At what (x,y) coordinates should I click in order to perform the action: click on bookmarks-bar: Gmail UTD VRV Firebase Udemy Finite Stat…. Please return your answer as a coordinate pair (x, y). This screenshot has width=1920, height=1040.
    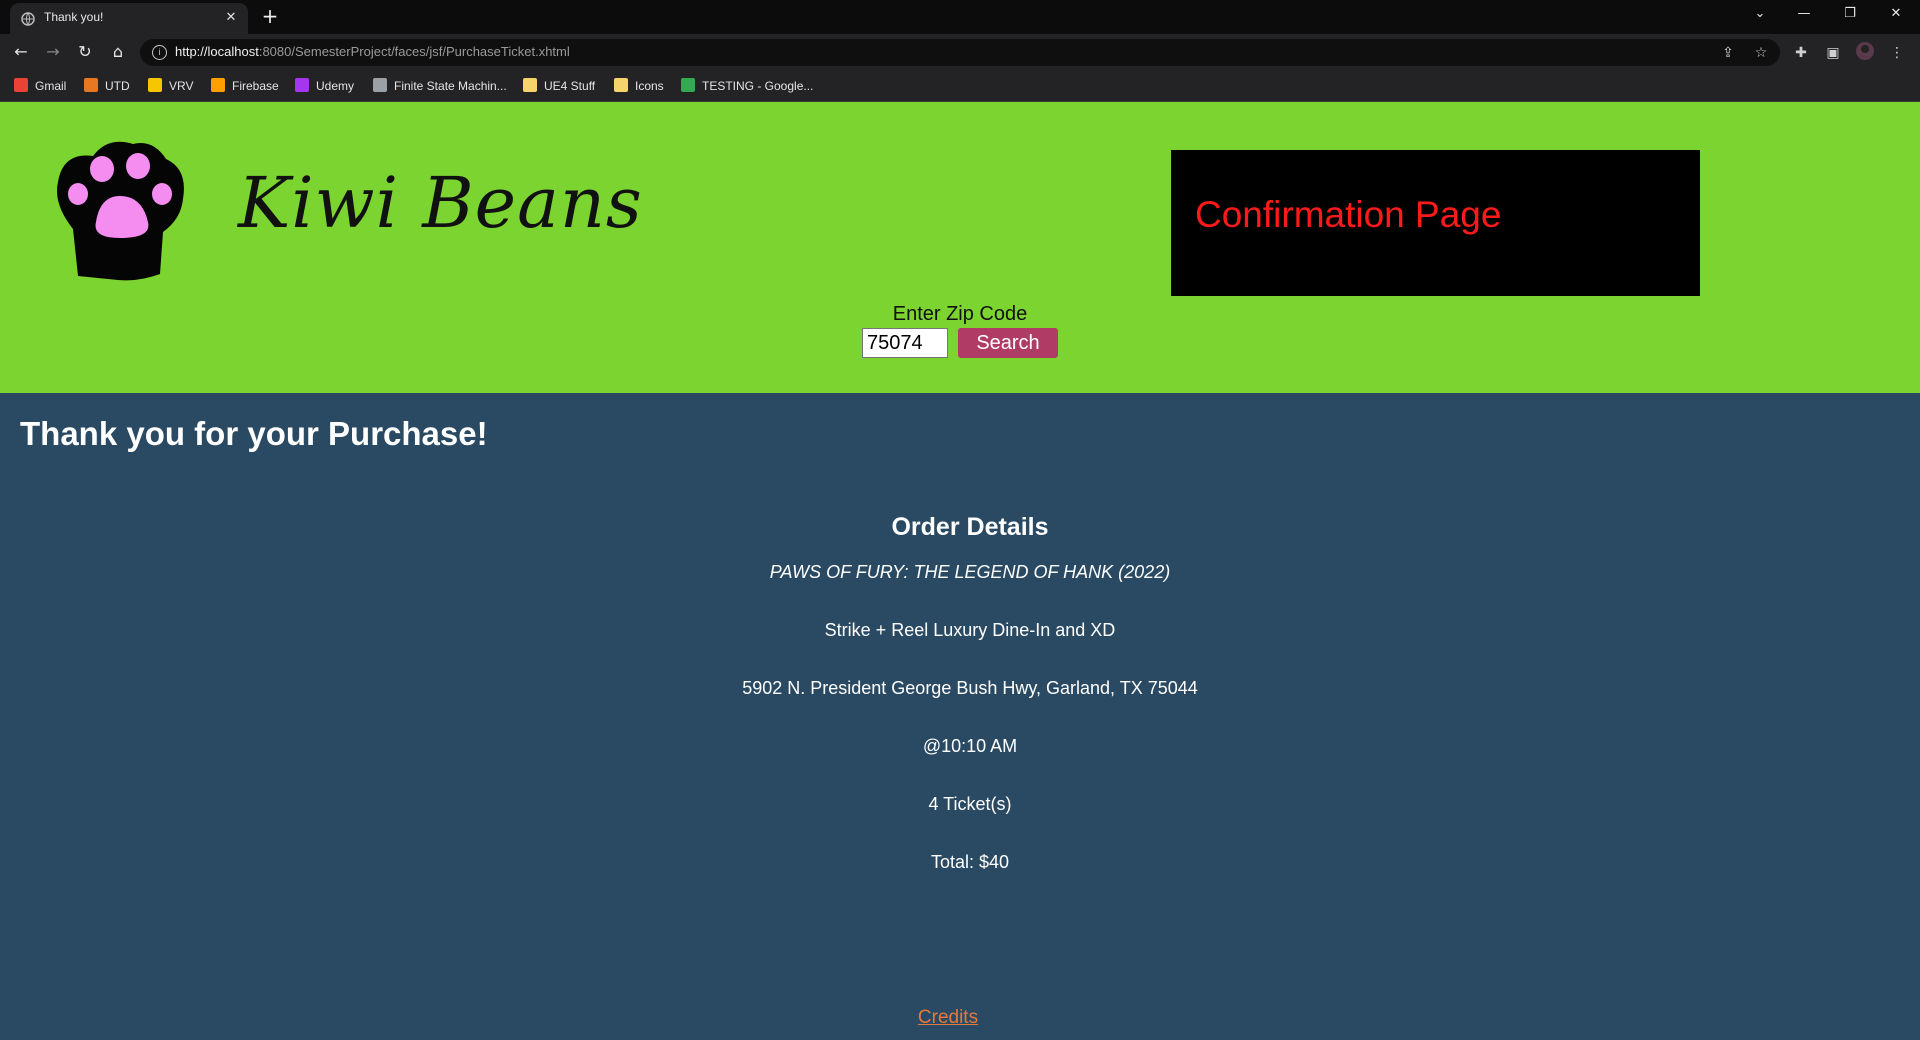
    Looking at the image, I should click on (960, 86).